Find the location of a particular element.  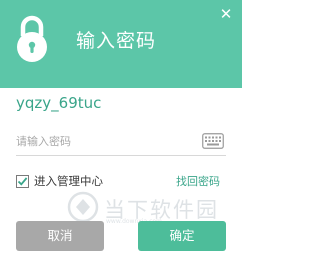

close-icon: ✕ is located at coordinates (226, 14).